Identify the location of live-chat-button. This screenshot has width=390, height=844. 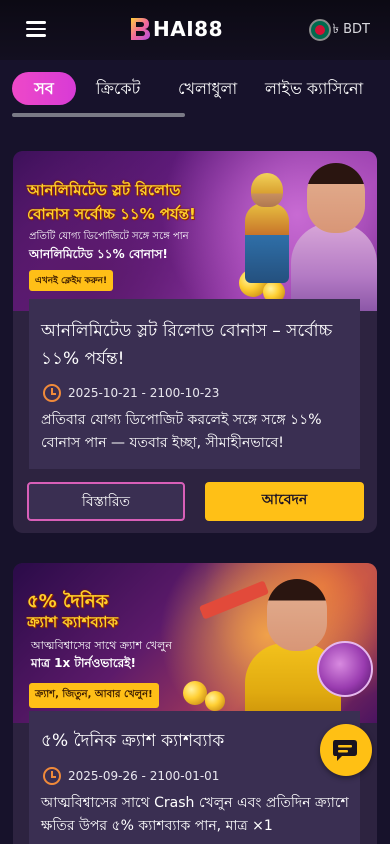
(346, 750).